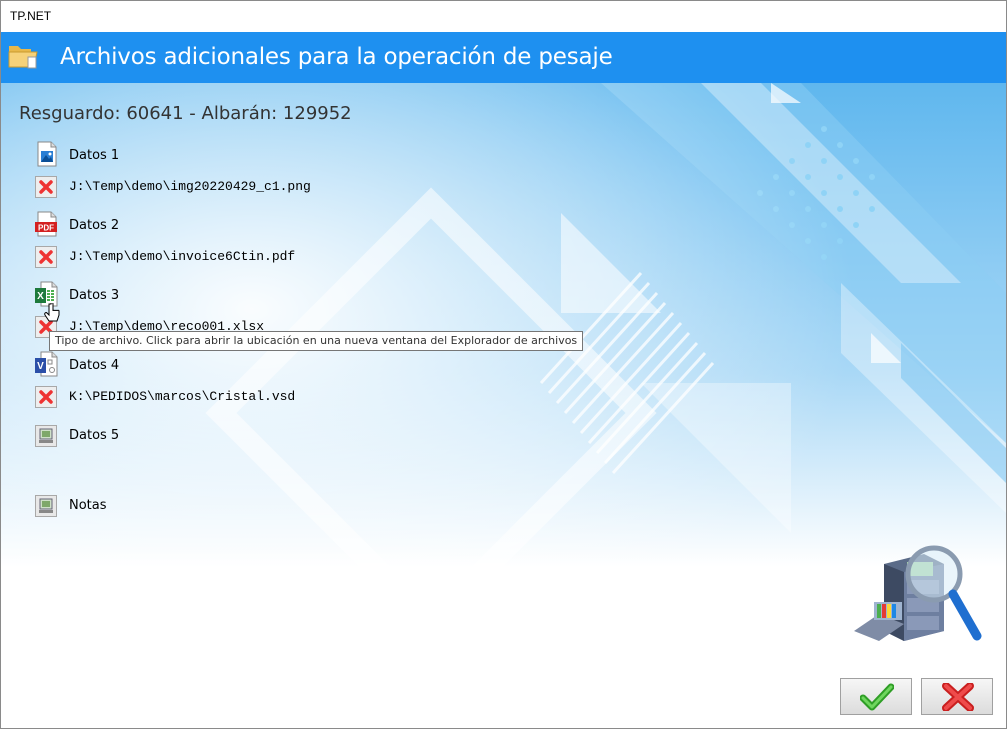 This screenshot has width=1007, height=729. What do you see at coordinates (182, 396) in the screenshot?
I see `datos-4-path: K:\PEDIDOS\marcos\Cristal.vsd` at bounding box center [182, 396].